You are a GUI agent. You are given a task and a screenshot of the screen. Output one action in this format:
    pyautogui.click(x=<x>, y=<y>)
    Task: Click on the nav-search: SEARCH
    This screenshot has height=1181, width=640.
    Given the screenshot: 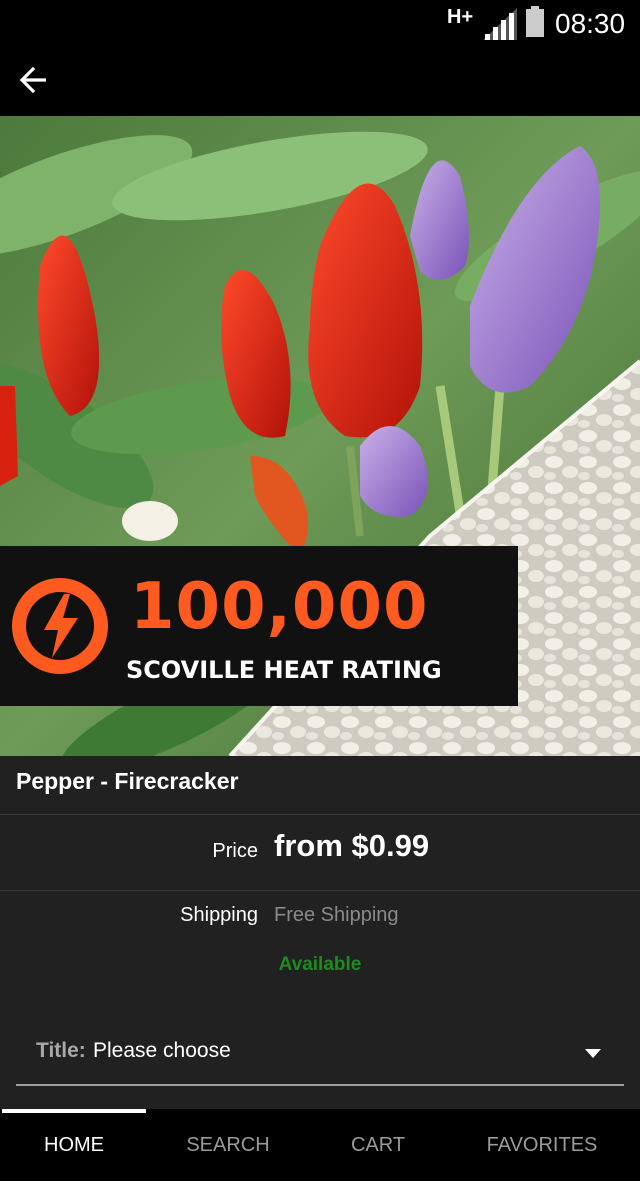 What is the action you would take?
    pyautogui.click(x=228, y=1145)
    